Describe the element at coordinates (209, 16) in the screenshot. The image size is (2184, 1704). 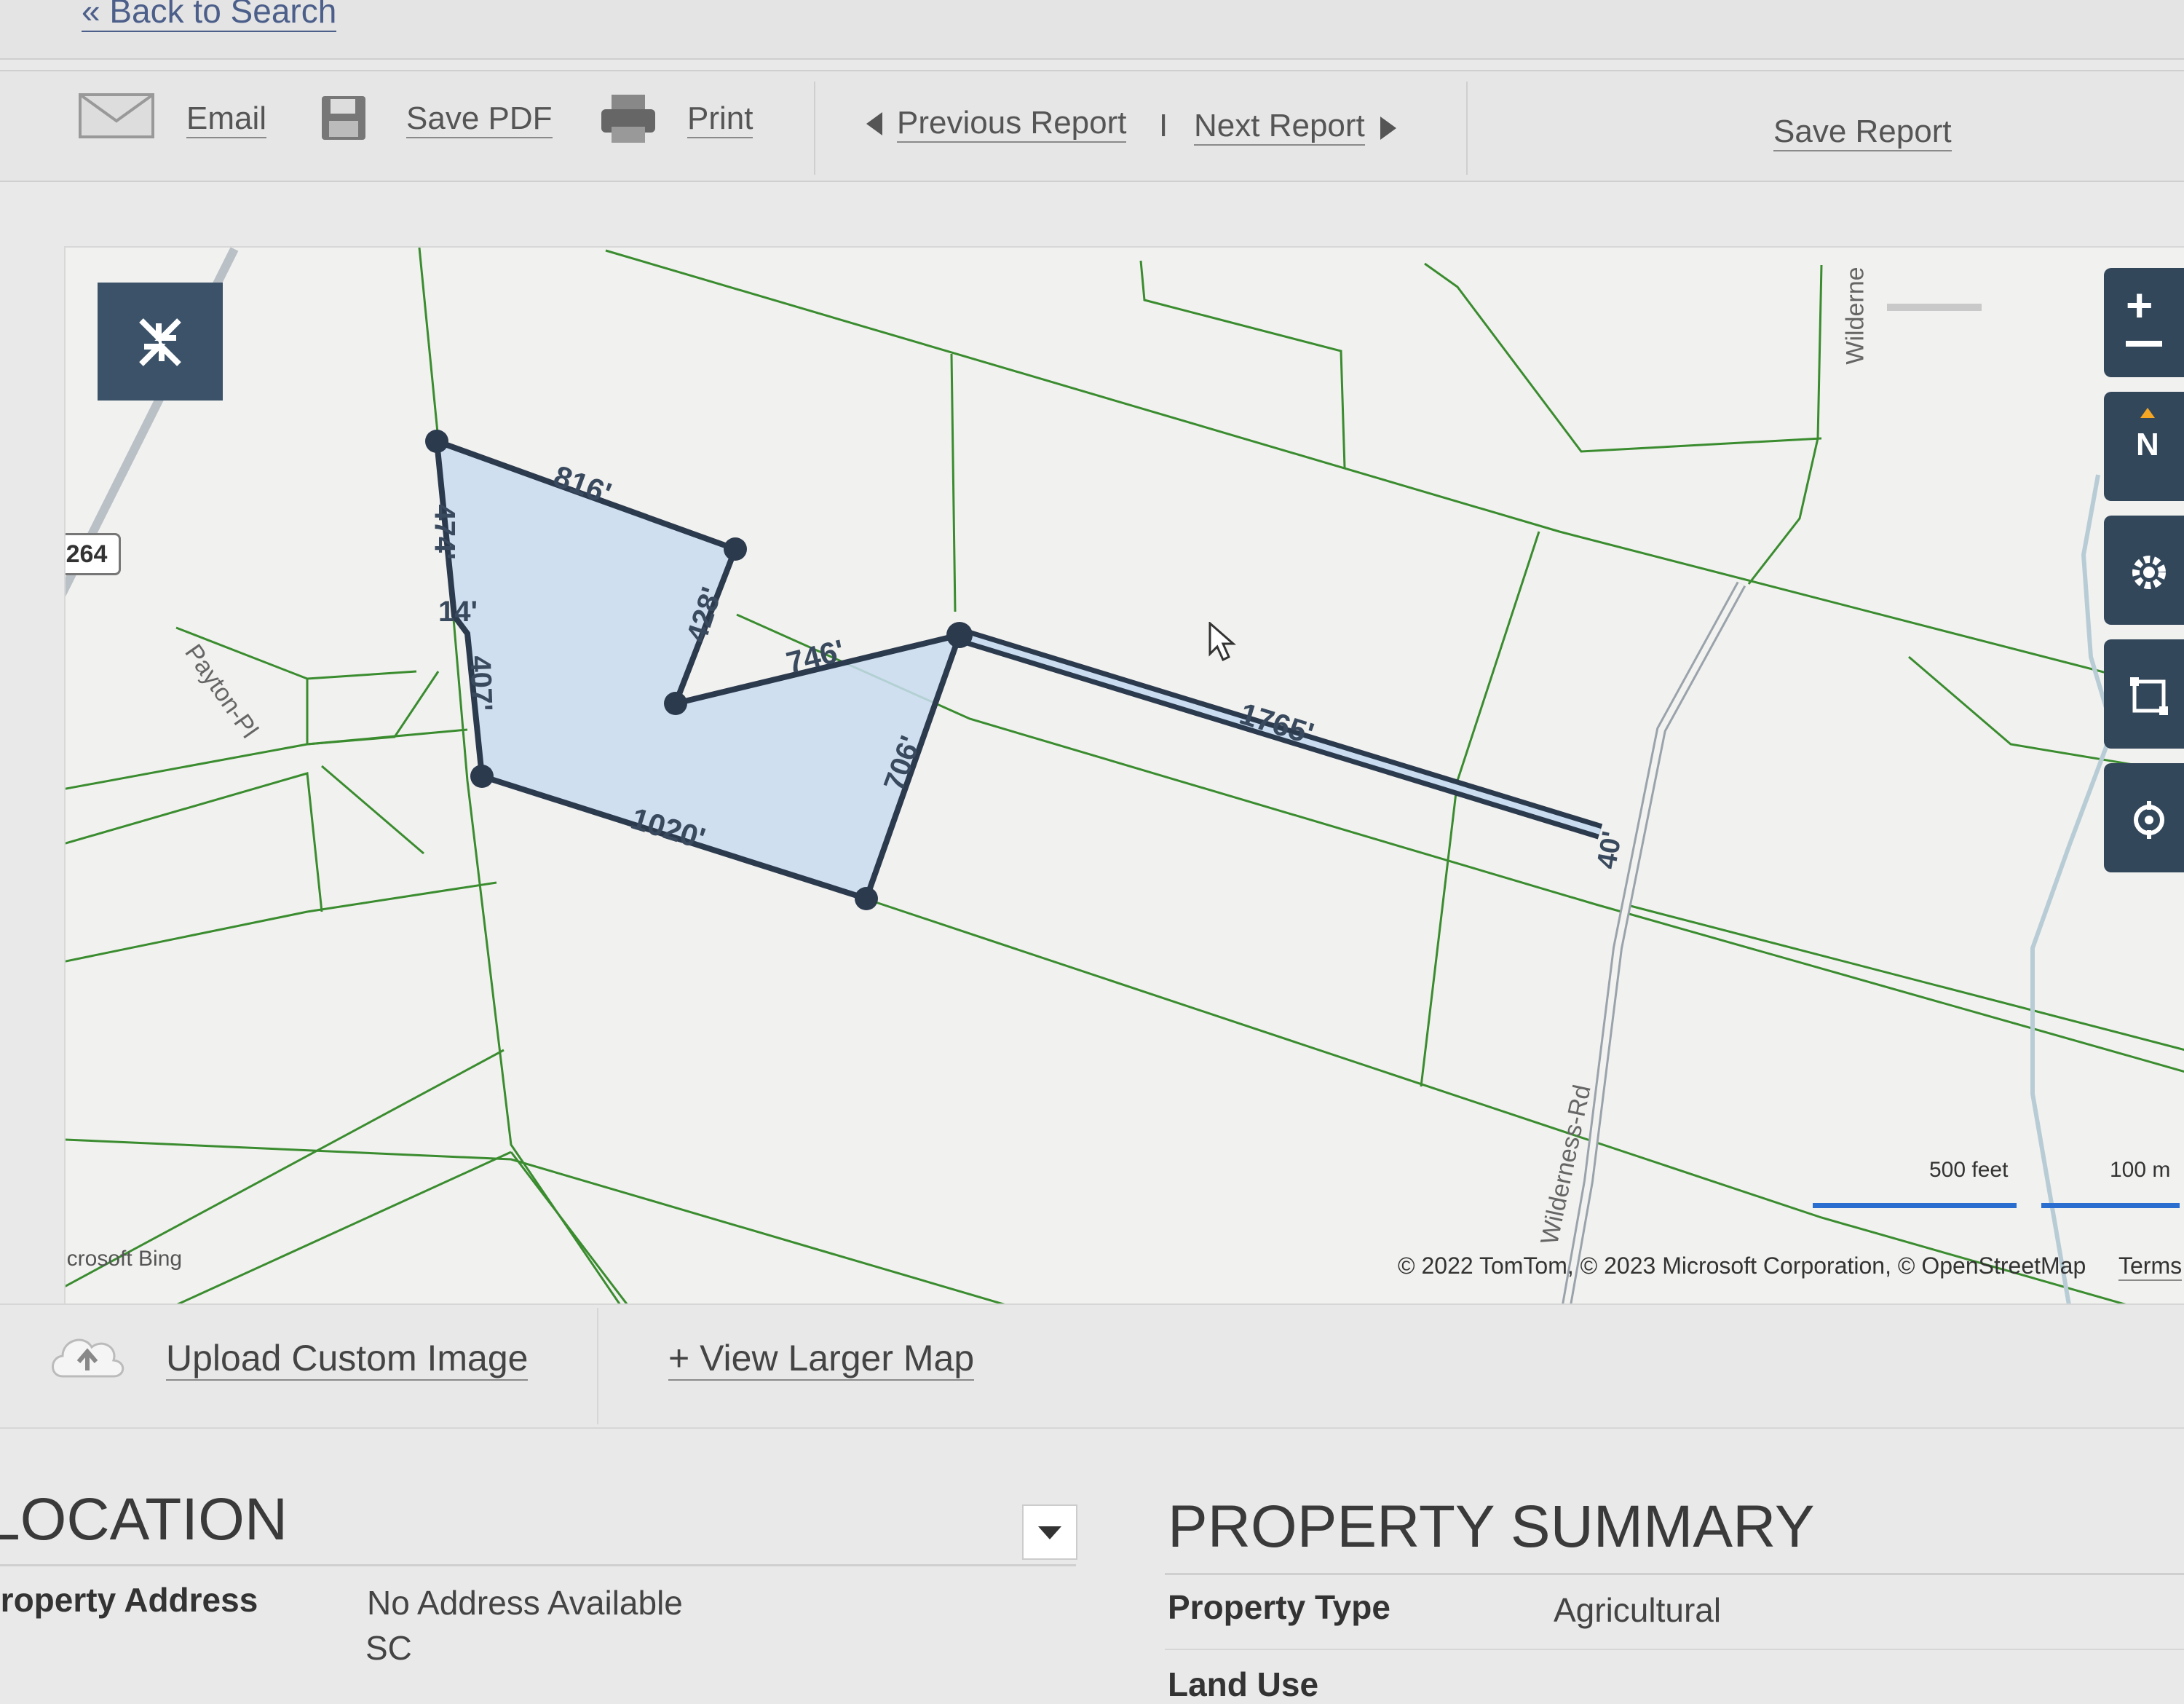
I see `back-to-search-link: « Back to Search` at that location.